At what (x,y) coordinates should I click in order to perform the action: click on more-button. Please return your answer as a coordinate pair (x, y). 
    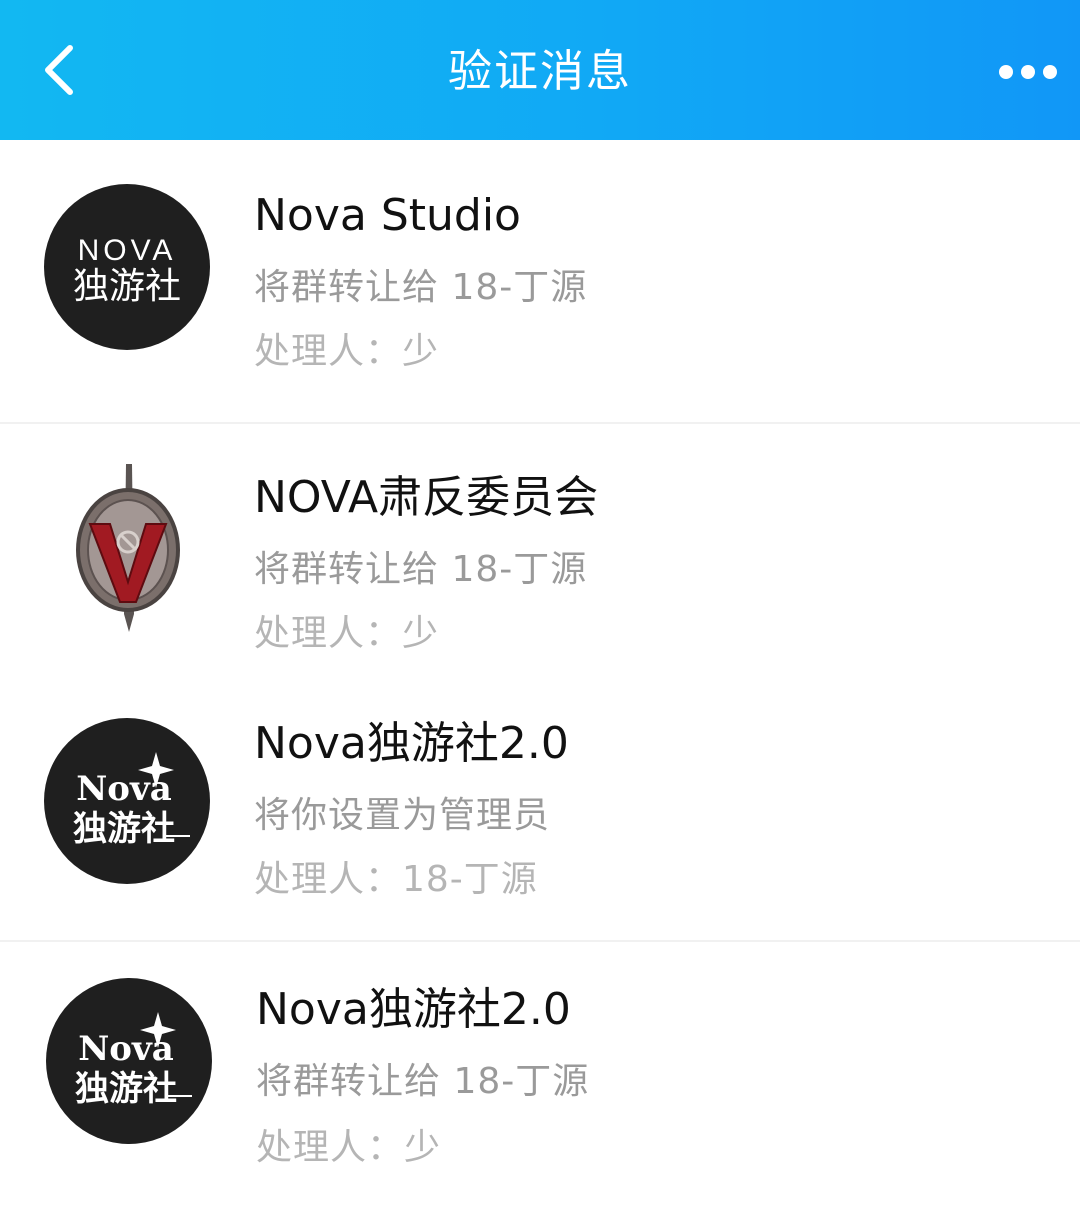
    Looking at the image, I should click on (1028, 72).